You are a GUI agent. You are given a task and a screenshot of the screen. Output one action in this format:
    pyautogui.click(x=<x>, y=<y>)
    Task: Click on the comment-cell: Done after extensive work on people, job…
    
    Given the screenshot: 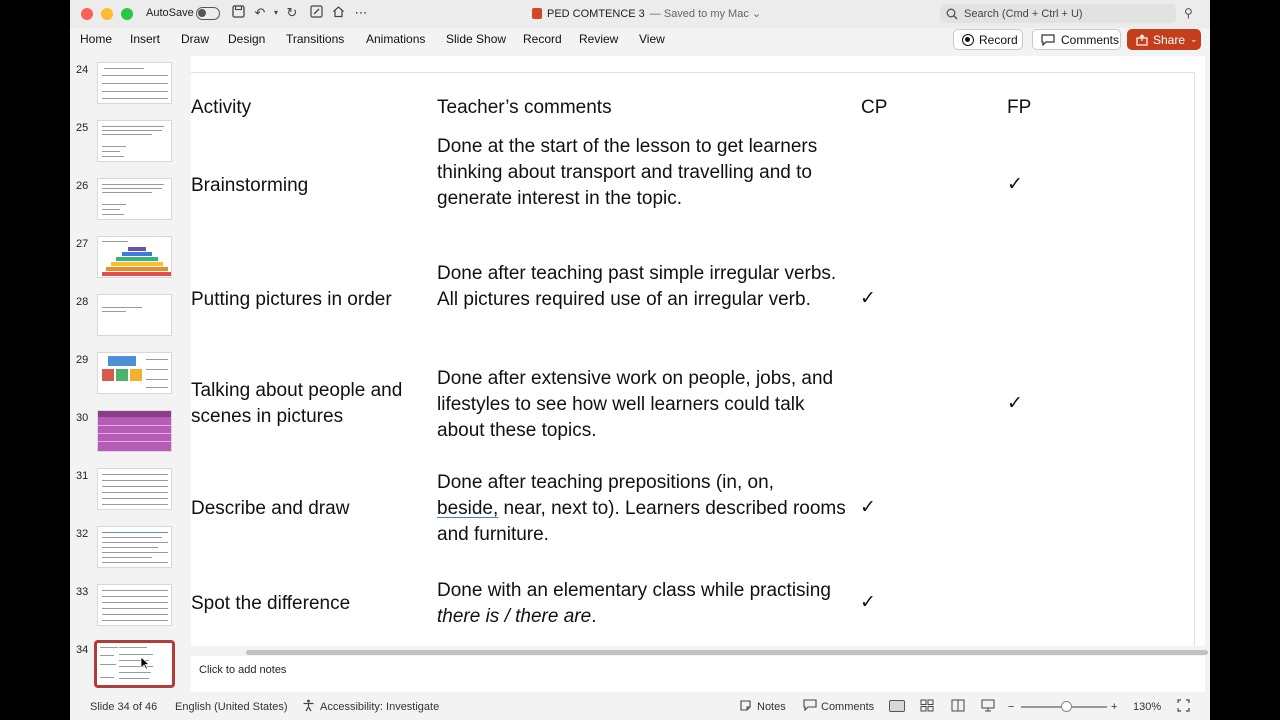 What is the action you would take?
    pyautogui.click(x=635, y=404)
    